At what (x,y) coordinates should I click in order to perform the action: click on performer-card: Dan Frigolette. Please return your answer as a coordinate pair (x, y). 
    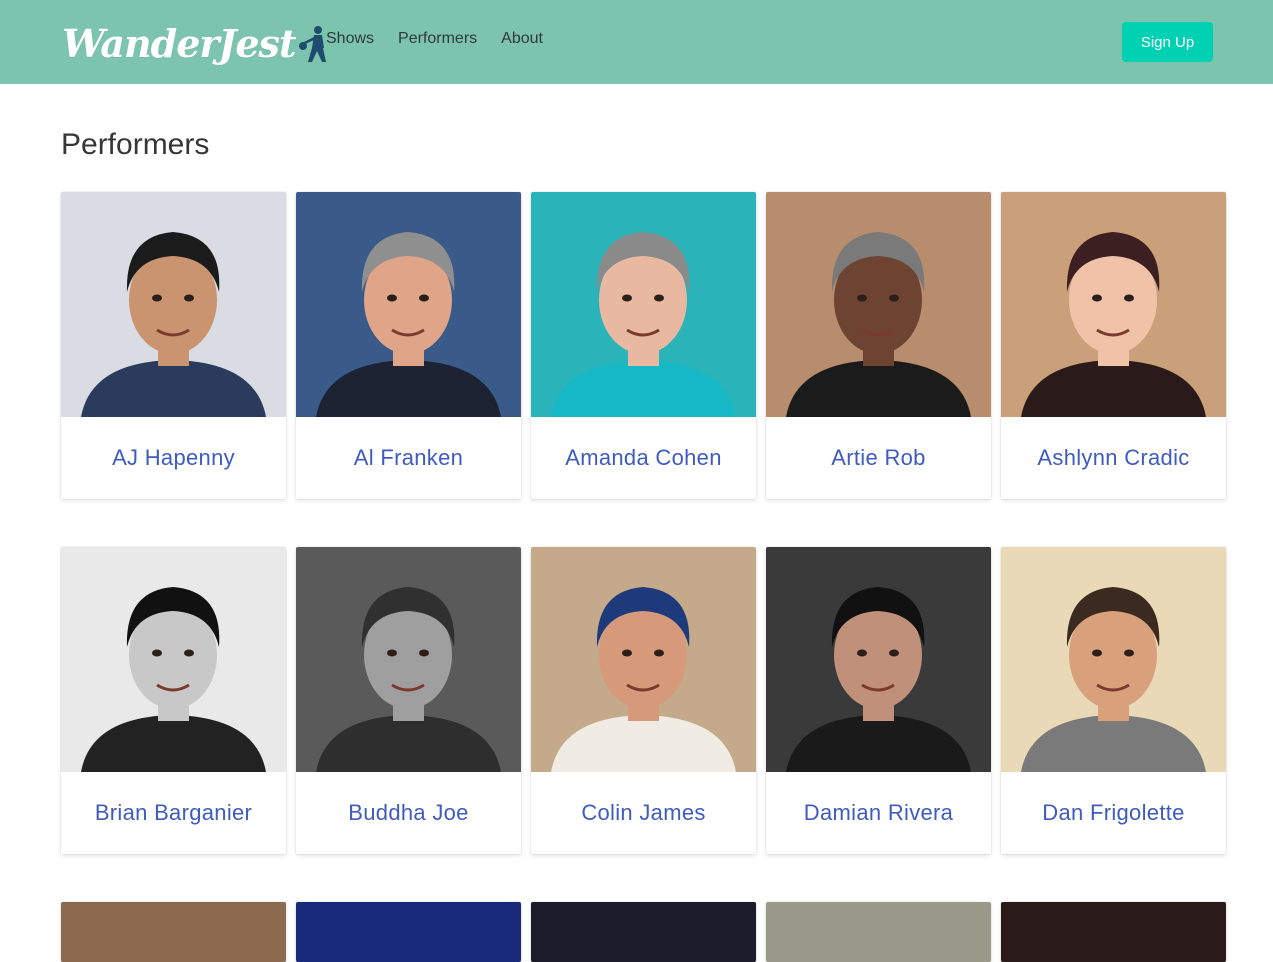
    Looking at the image, I should click on (1113, 700).